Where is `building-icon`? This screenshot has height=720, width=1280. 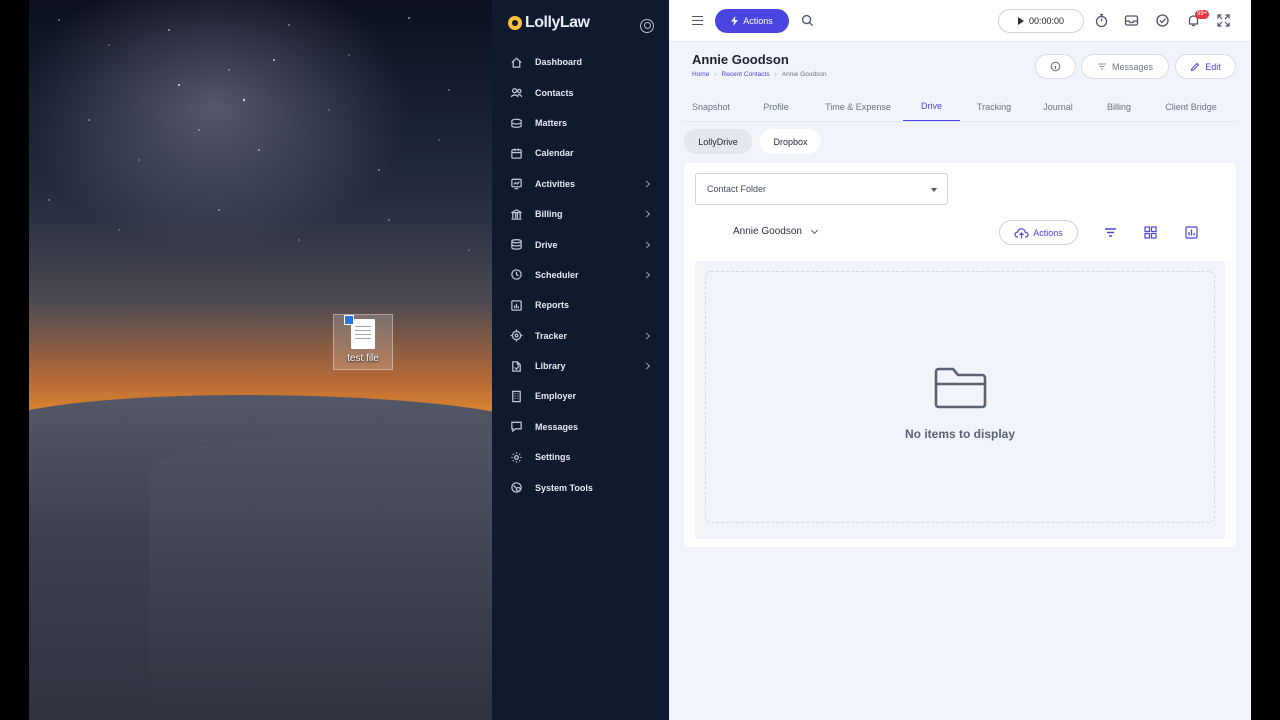
building-icon is located at coordinates (516, 396).